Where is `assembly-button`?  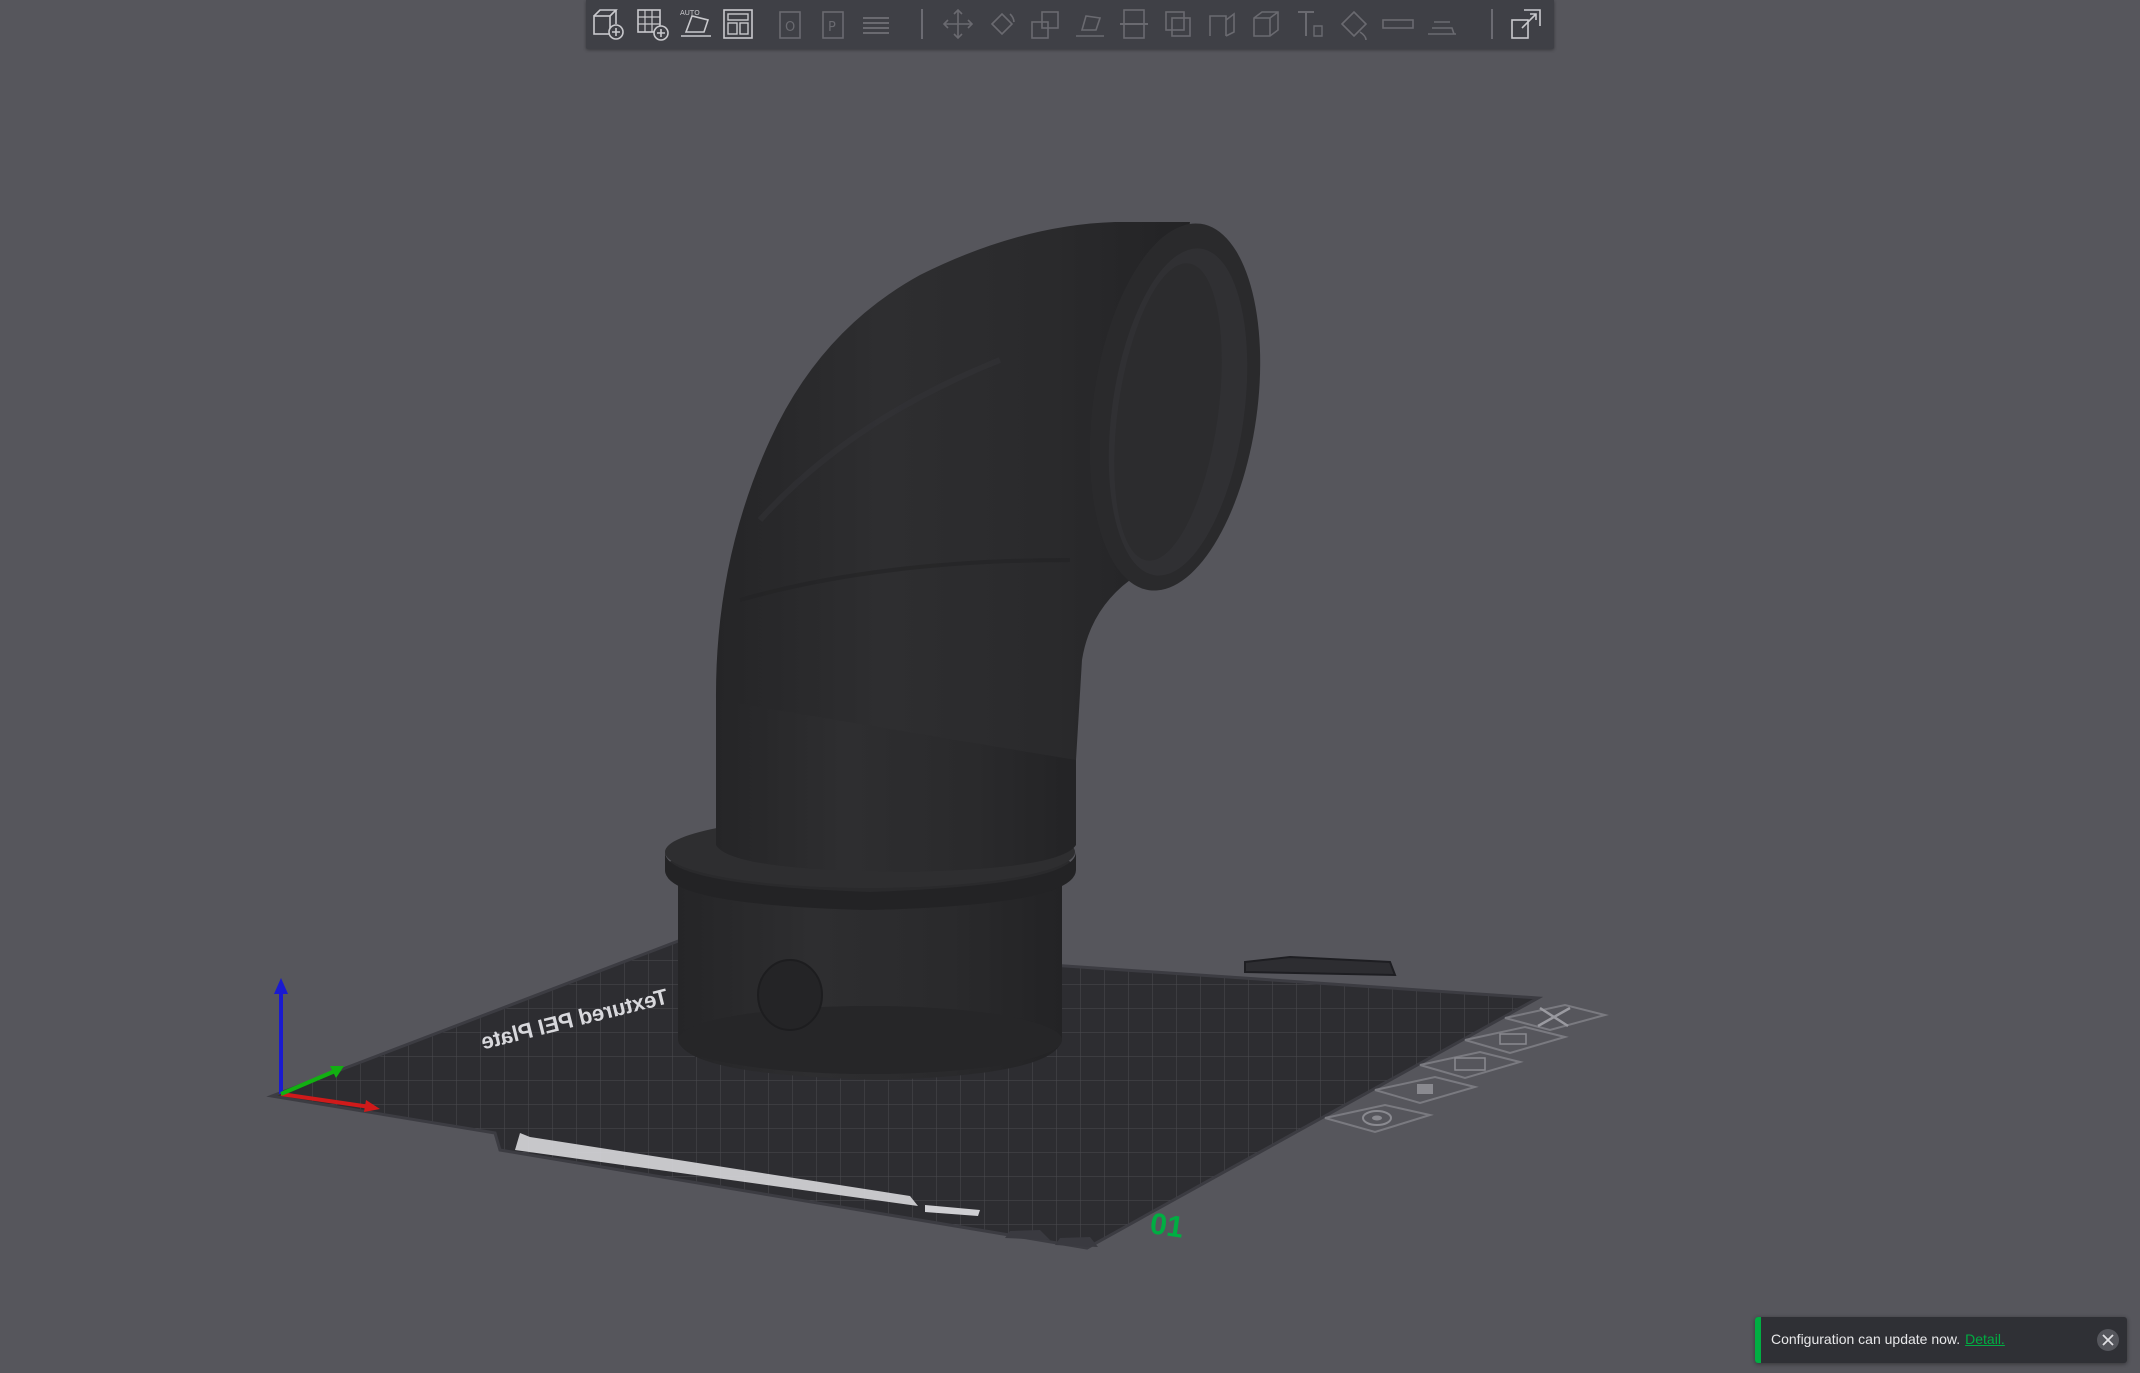
assembly-button is located at coordinates (1442, 24).